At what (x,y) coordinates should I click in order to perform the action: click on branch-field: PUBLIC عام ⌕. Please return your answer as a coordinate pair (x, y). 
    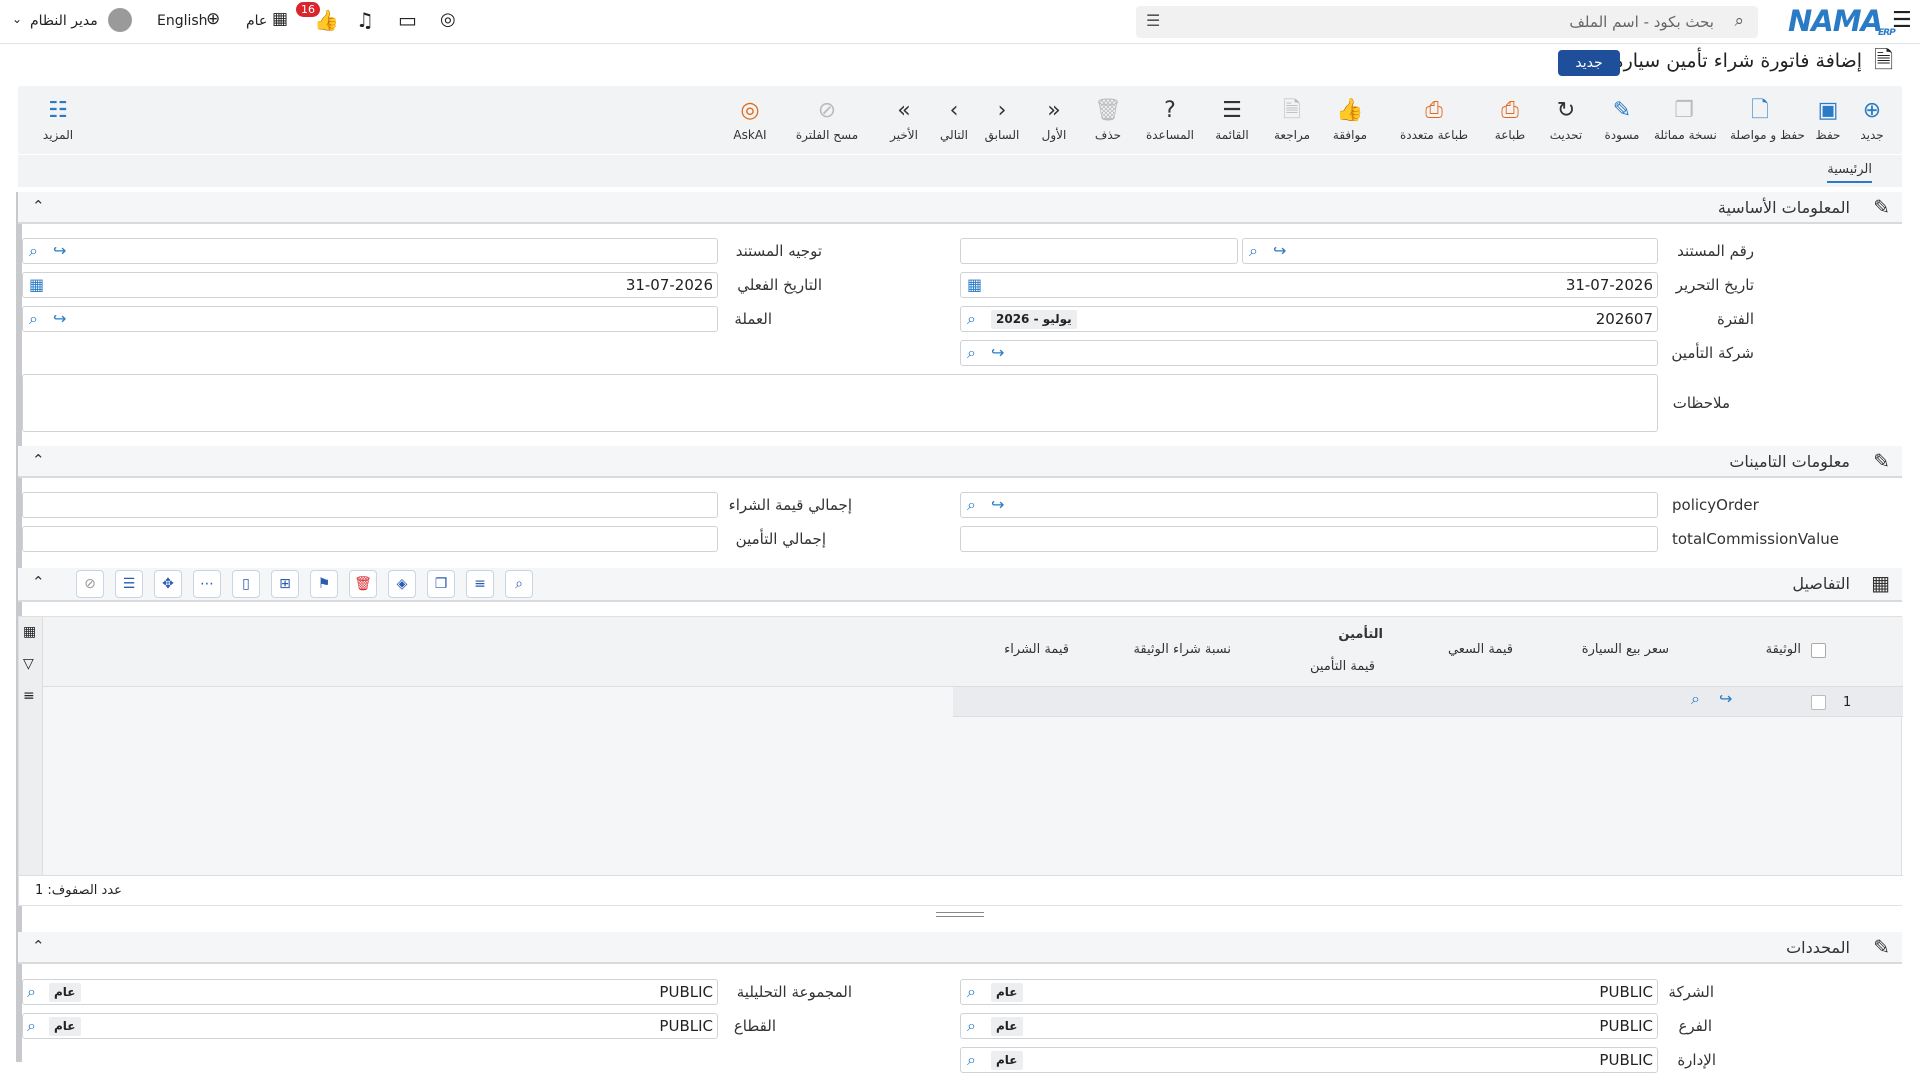
    Looking at the image, I should click on (1309, 1026).